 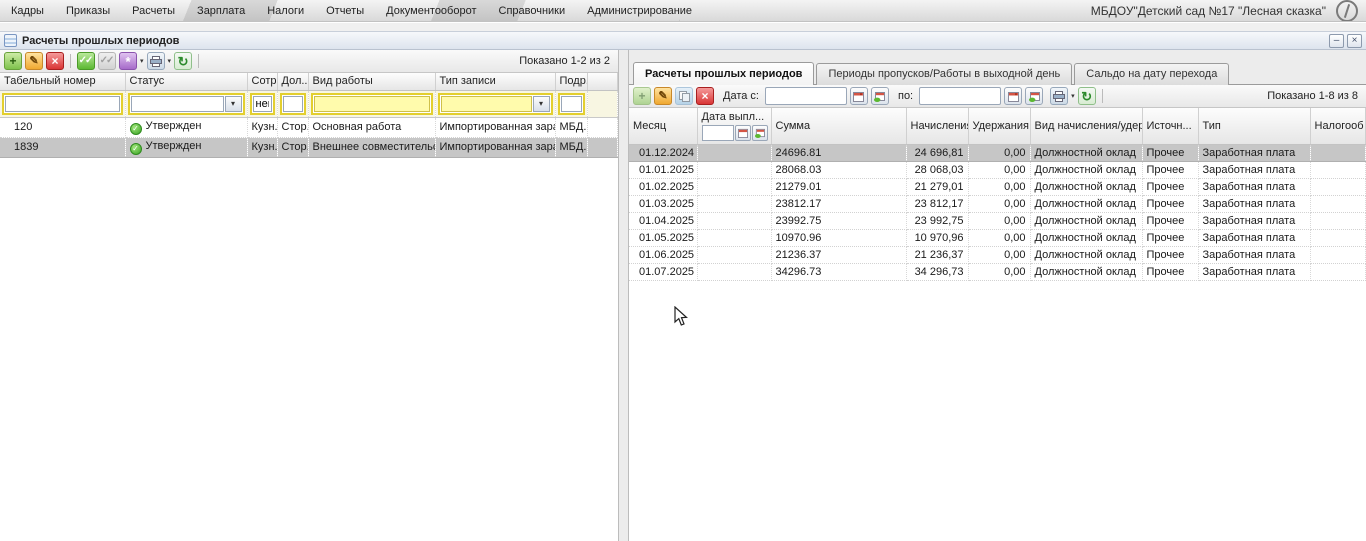 I want to click on menu-item: Зарплата, so click(x=221, y=11).